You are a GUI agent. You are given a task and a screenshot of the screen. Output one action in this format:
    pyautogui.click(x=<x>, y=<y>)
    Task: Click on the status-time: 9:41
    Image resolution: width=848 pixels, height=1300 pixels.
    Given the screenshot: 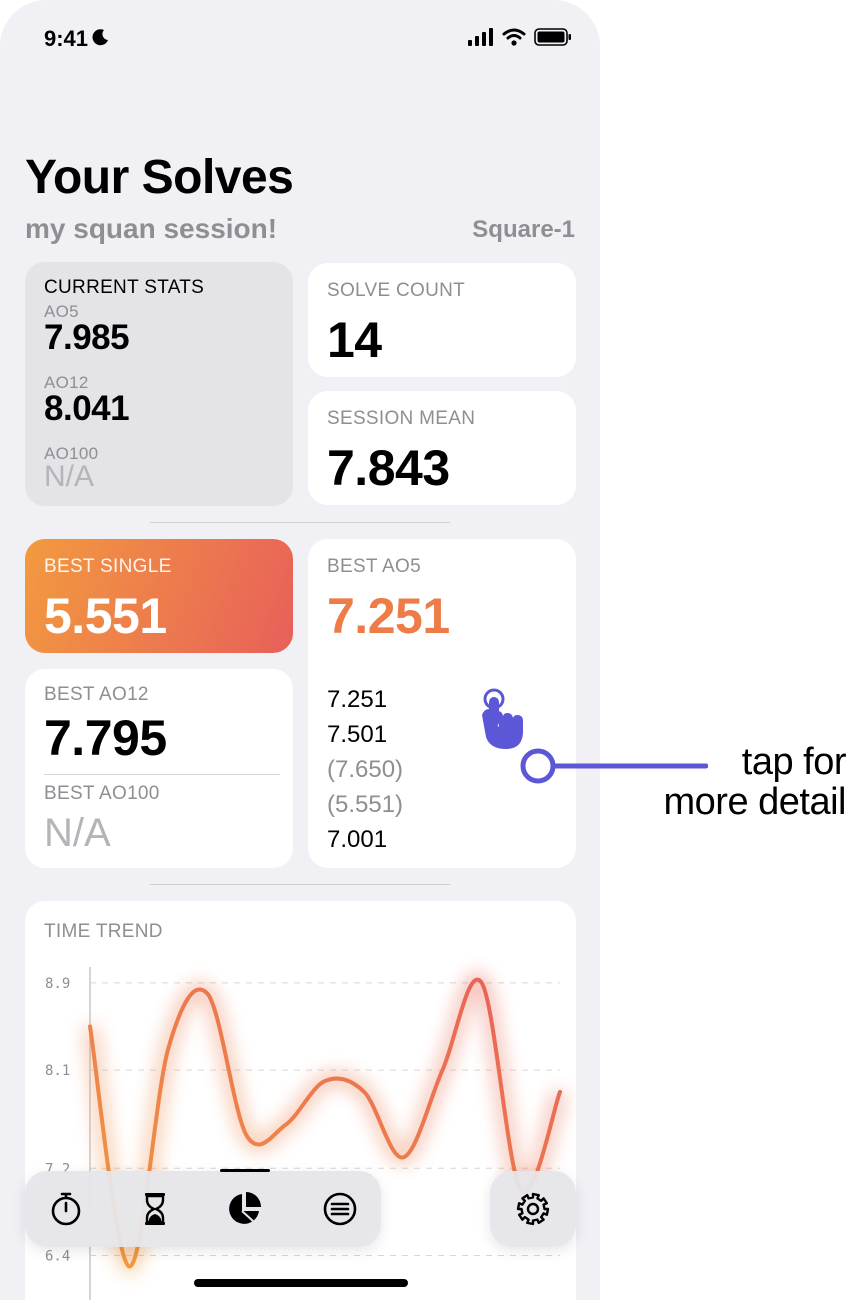 What is the action you would take?
    pyautogui.click(x=77, y=39)
    